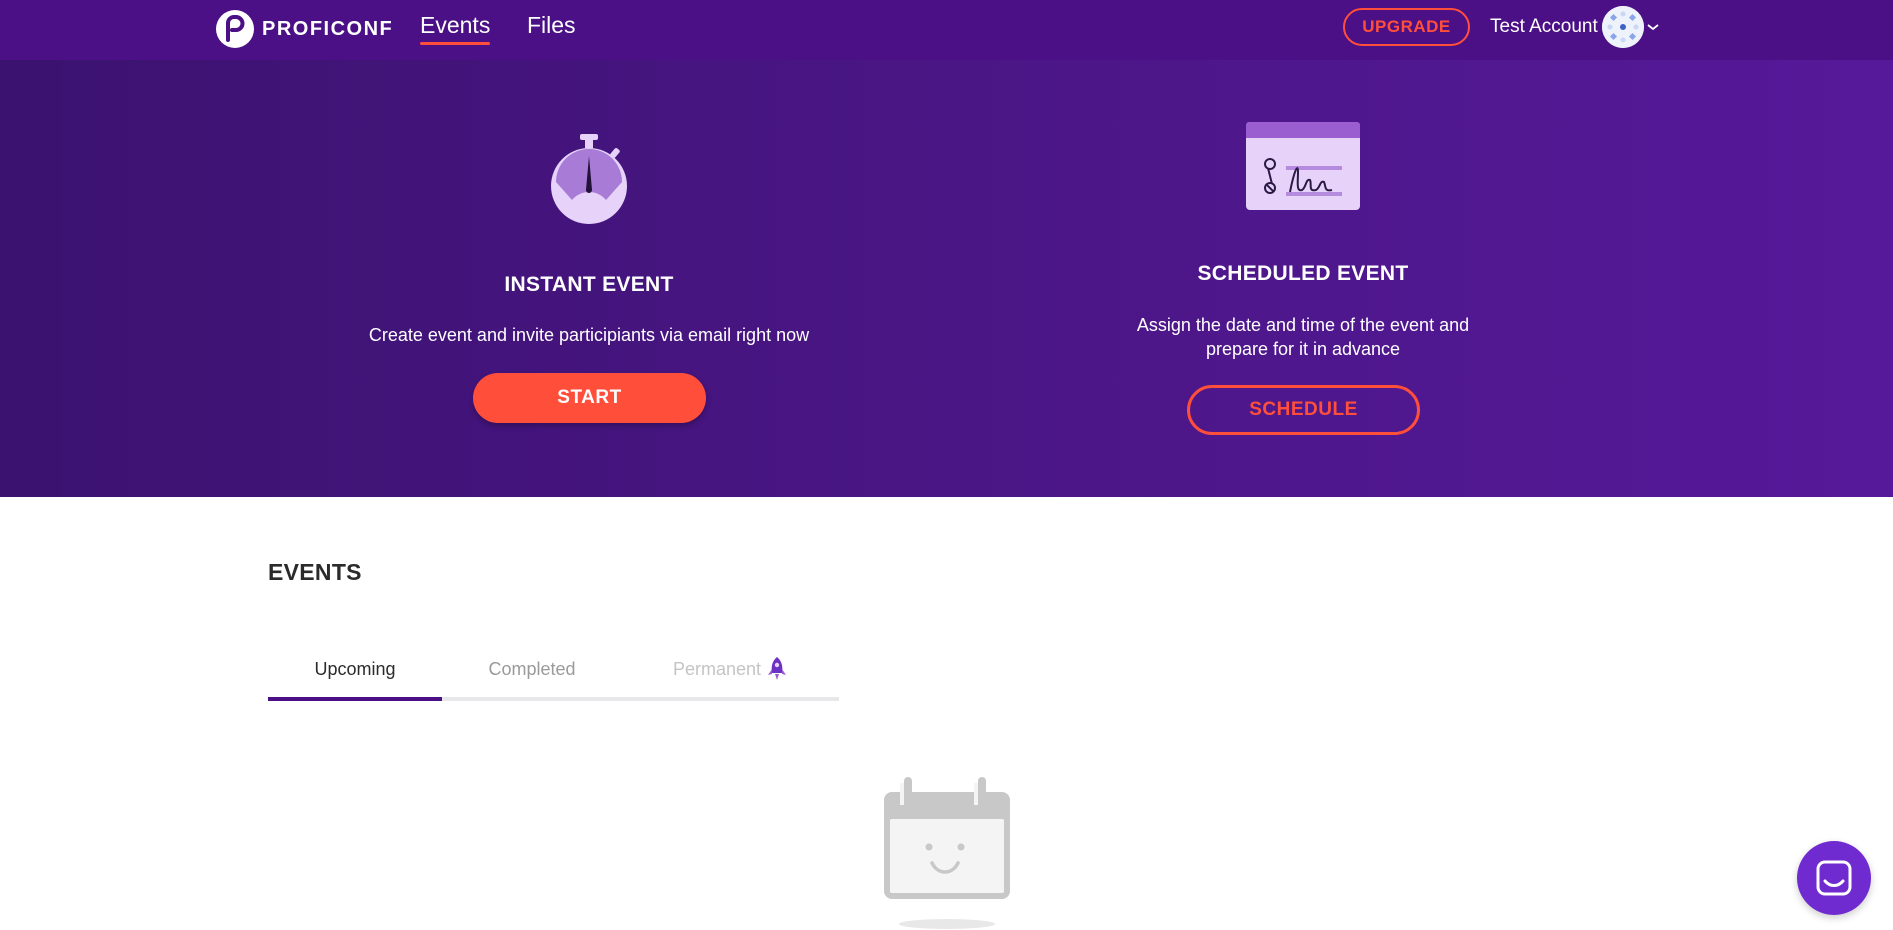  Describe the element at coordinates (1303, 410) in the screenshot. I see `schedule-event-button: SCHEDULE` at that location.